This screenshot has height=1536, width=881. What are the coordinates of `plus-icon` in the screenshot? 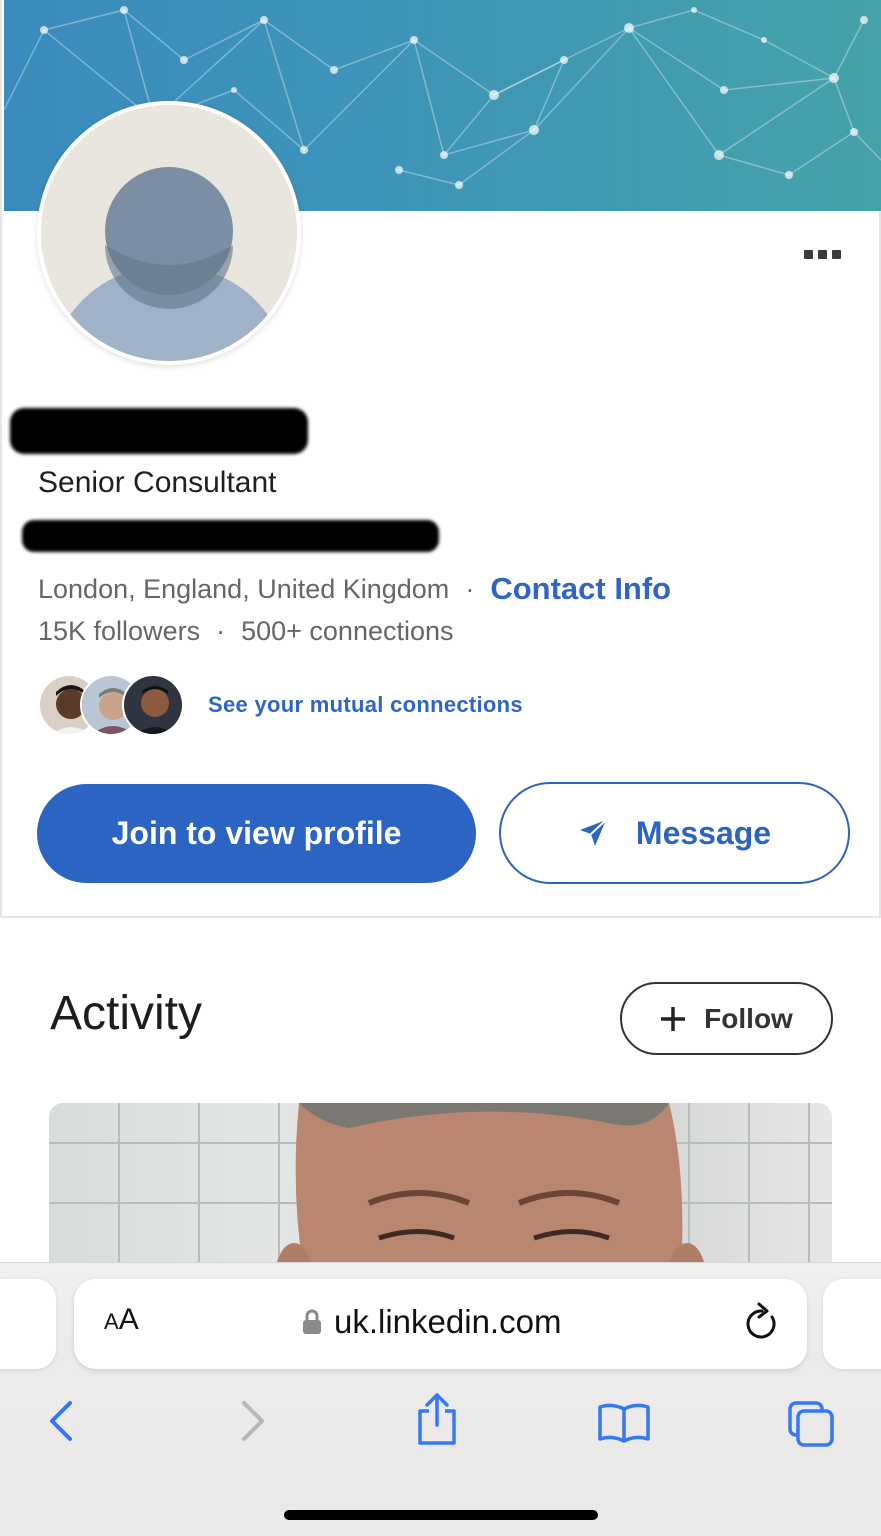 It's located at (673, 1018).